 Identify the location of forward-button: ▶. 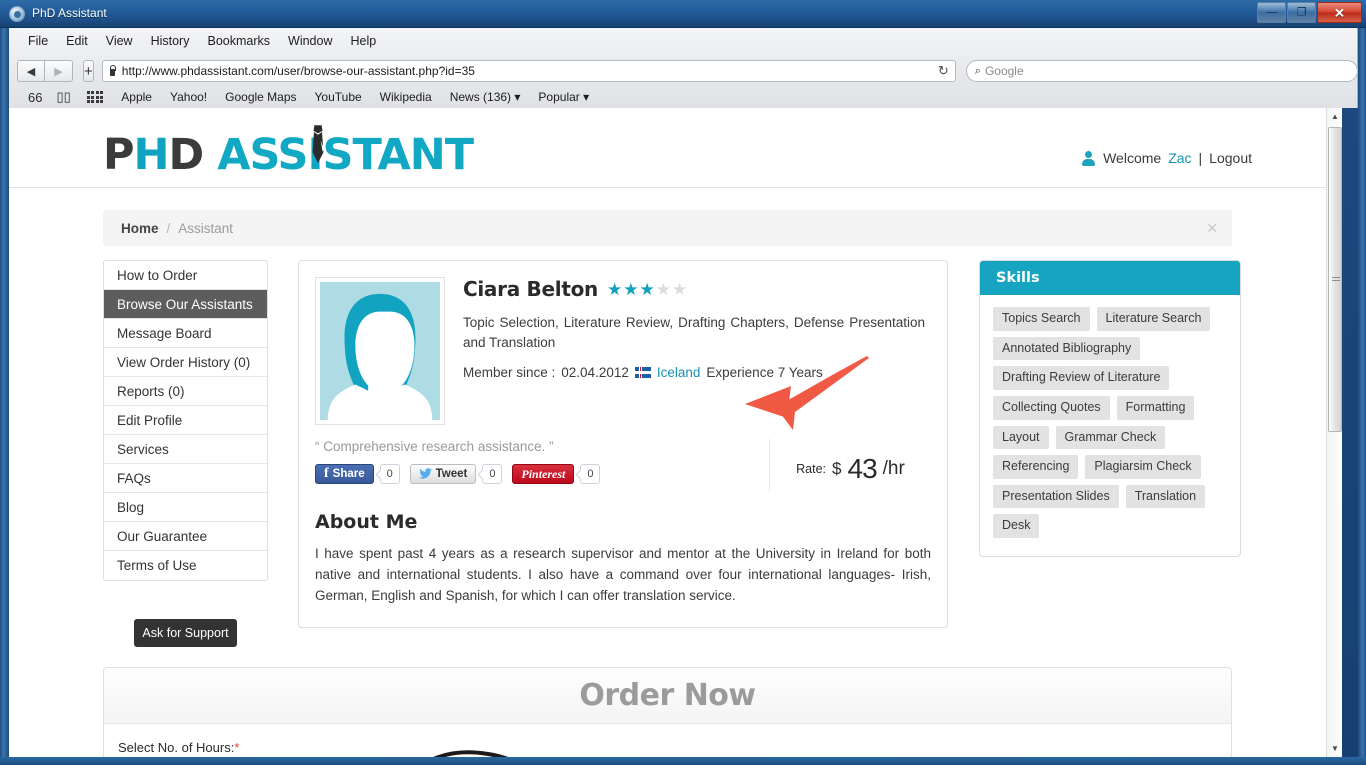
(59, 71).